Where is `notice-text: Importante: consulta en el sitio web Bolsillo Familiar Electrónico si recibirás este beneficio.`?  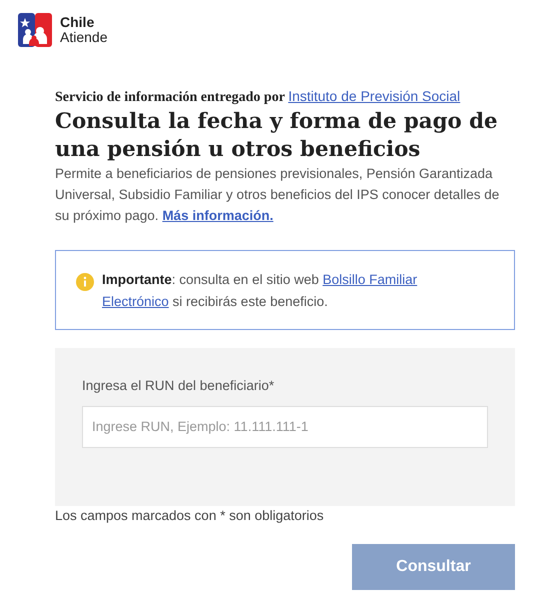 notice-text: Importante: consulta en el sitio web Bolsillo Familiar Electrónico si recibirás este beneficio. is located at coordinates (260, 290).